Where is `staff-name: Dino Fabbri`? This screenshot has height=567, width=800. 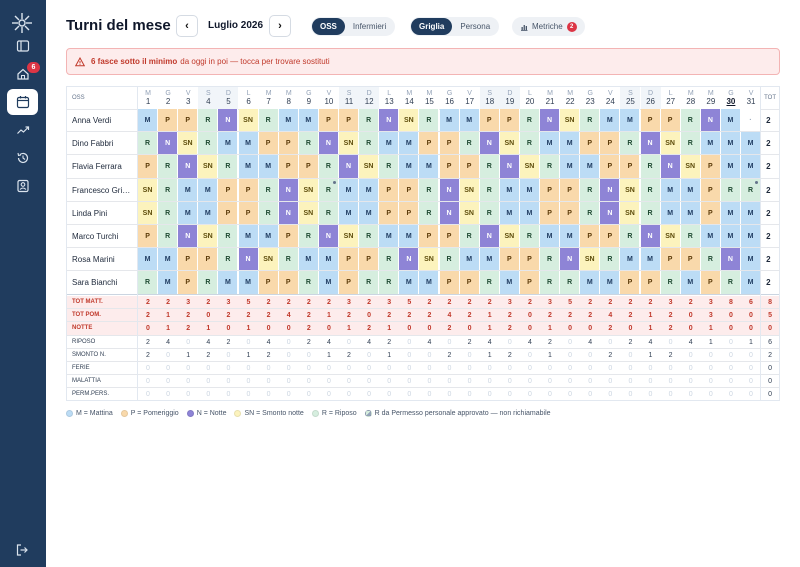
staff-name: Dino Fabbri is located at coordinates (104, 143).